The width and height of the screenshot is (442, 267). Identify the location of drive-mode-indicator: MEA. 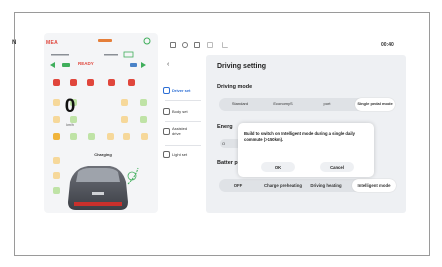
(52, 43).